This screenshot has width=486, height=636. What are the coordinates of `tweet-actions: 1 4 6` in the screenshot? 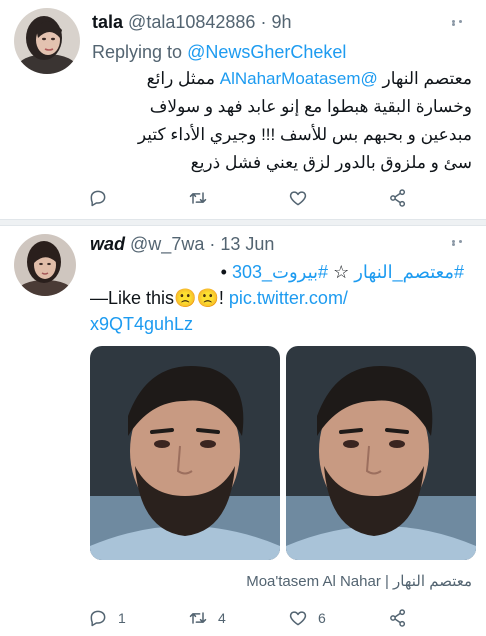 It's located at (253, 618).